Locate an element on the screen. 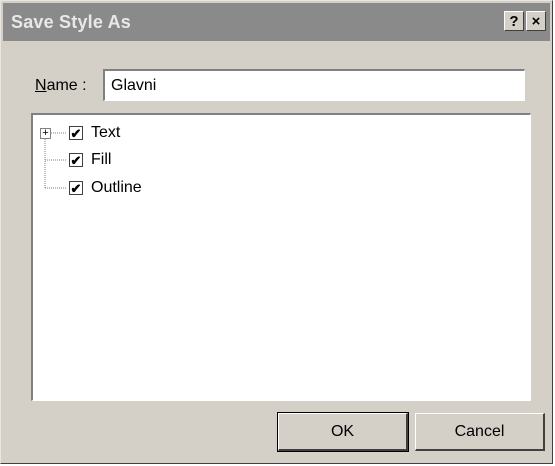  tree-item-text: ✔ Text is located at coordinates (94, 133).